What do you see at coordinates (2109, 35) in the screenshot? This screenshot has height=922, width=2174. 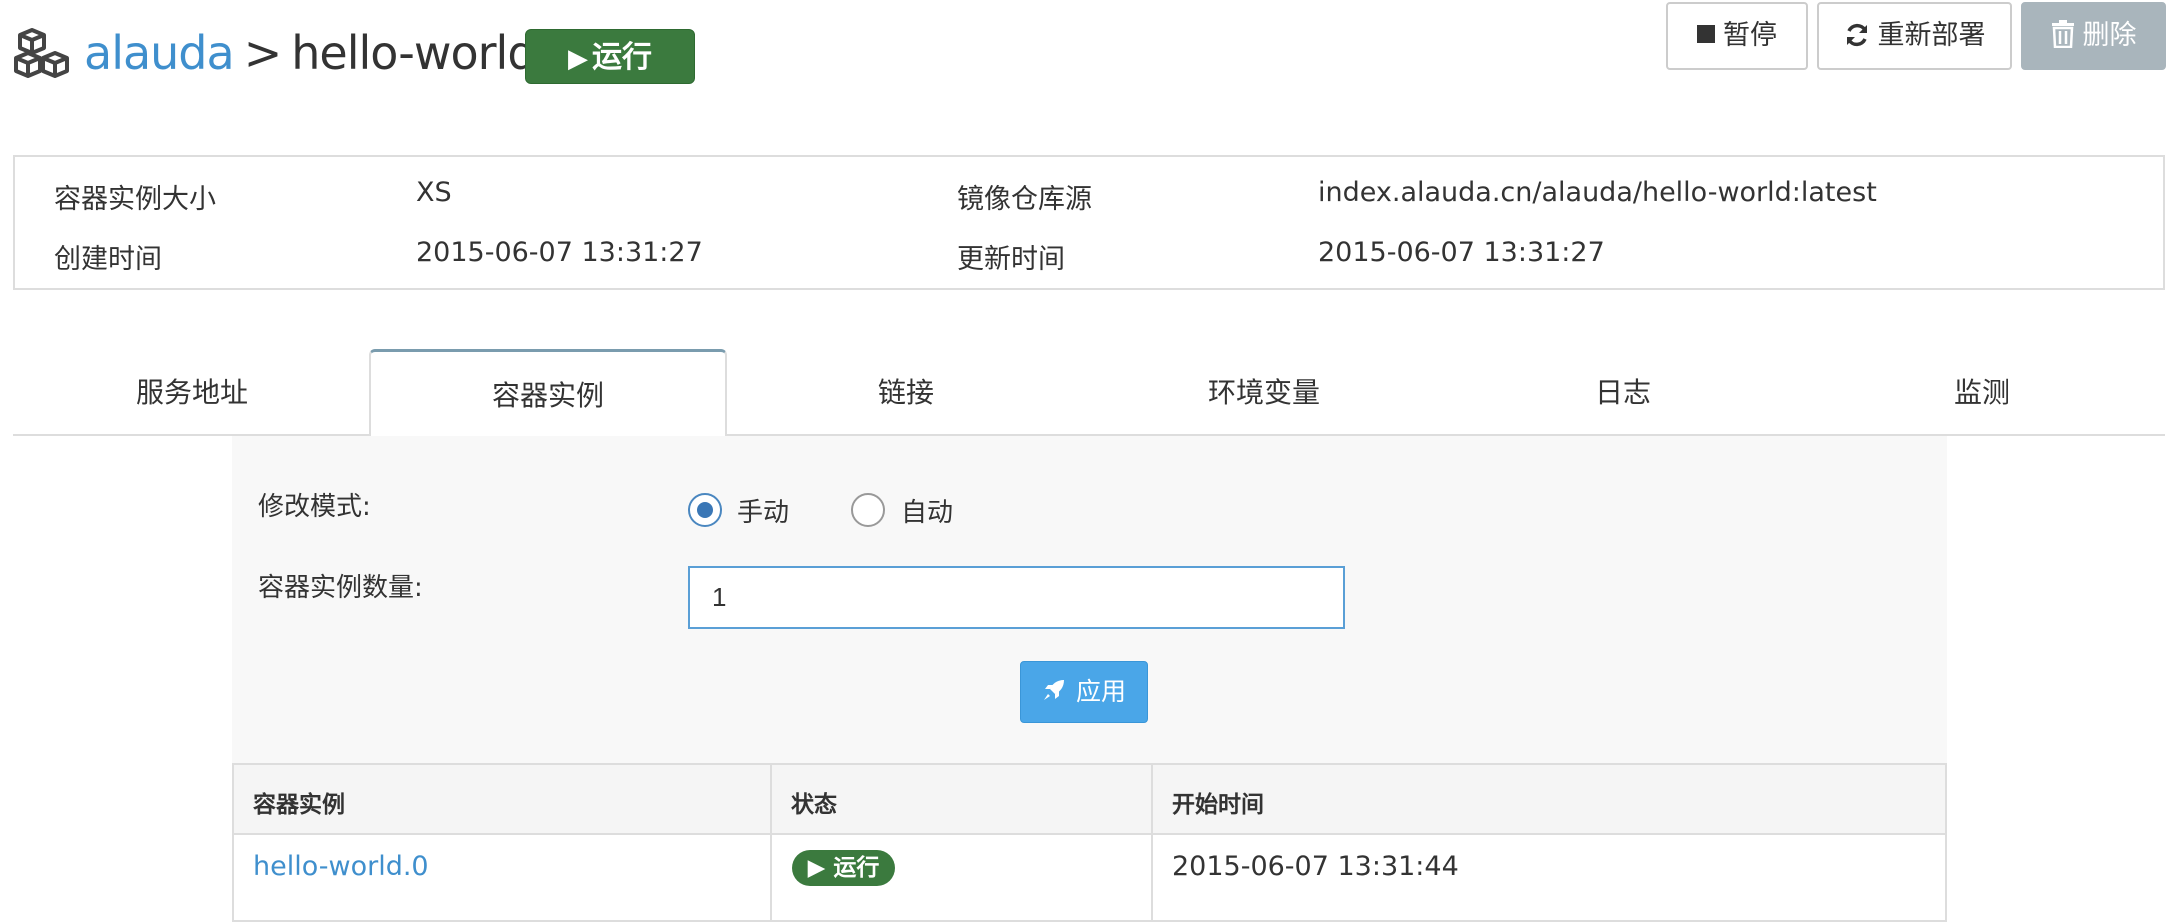 I see `delete-button-label: 删除` at bounding box center [2109, 35].